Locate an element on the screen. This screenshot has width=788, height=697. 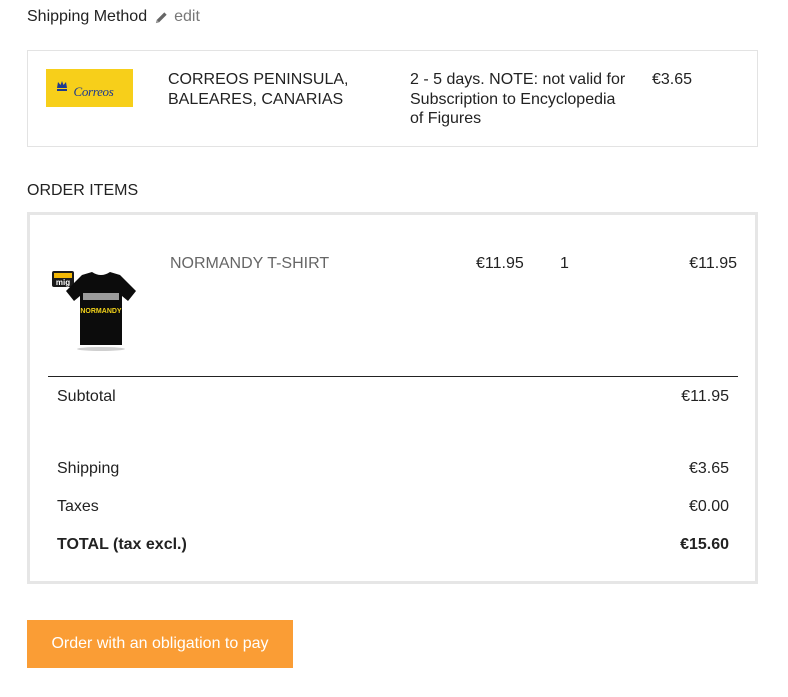
total-value: €15.60 is located at coordinates (704, 544).